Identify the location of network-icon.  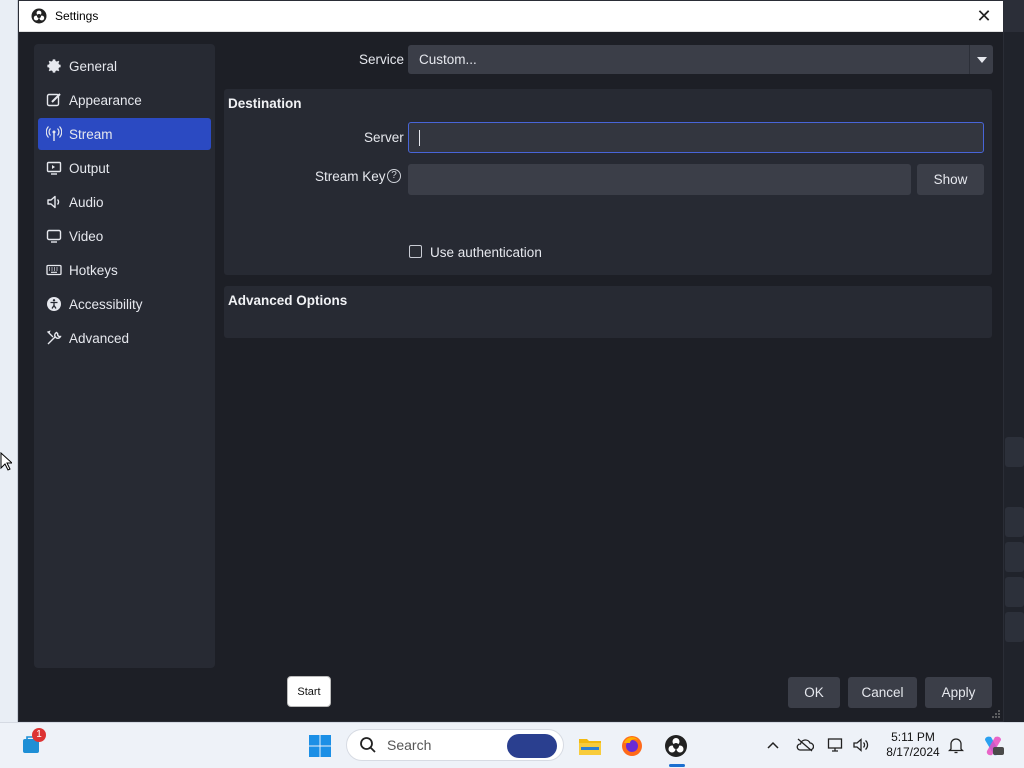
(836, 745).